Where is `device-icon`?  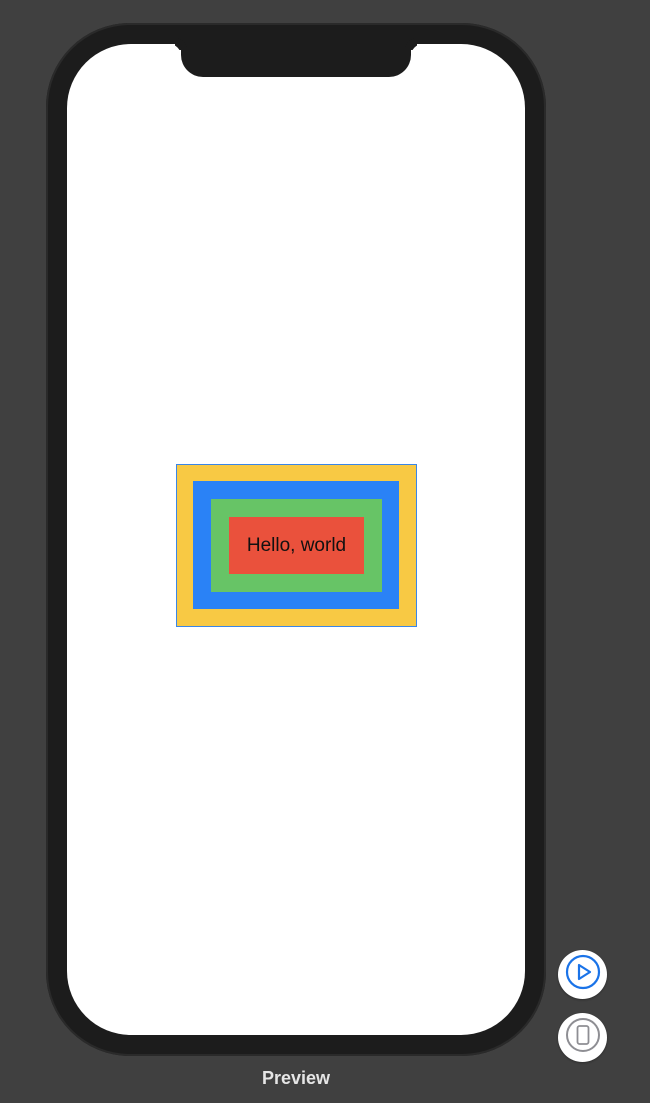
device-icon is located at coordinates (583, 1037).